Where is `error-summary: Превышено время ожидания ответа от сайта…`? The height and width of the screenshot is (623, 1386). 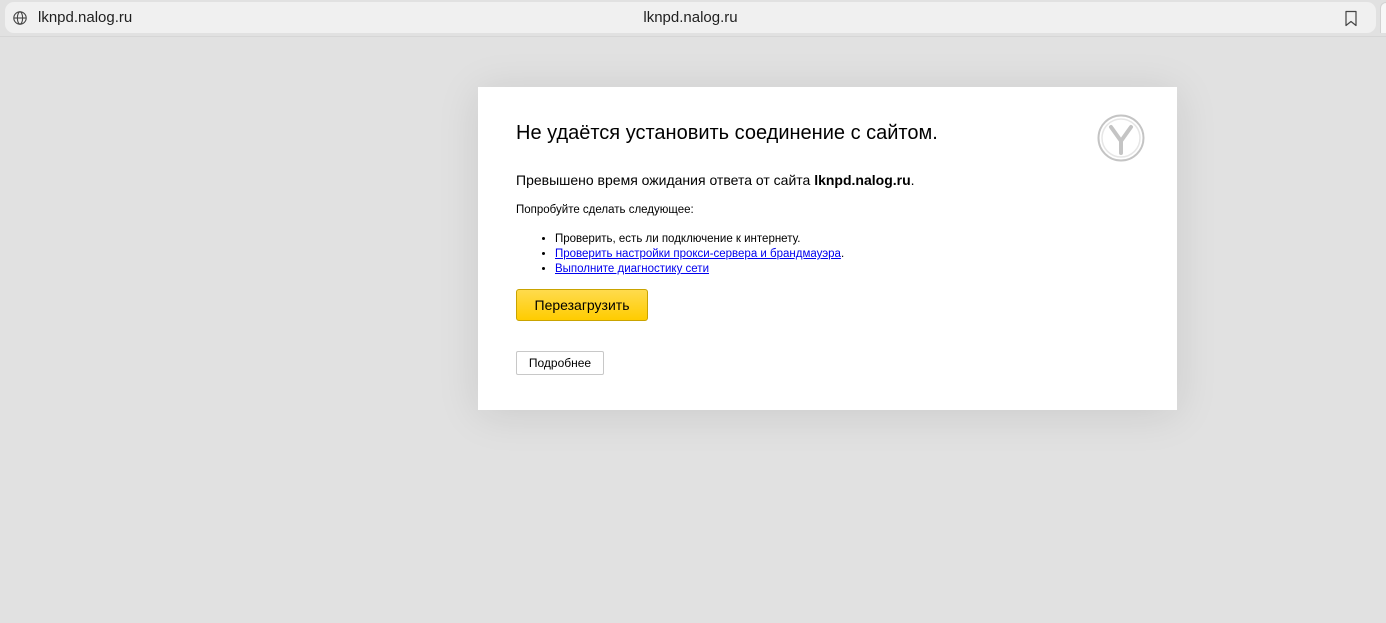 error-summary: Превышено время ожидания ответа от сайта… is located at coordinates (715, 180).